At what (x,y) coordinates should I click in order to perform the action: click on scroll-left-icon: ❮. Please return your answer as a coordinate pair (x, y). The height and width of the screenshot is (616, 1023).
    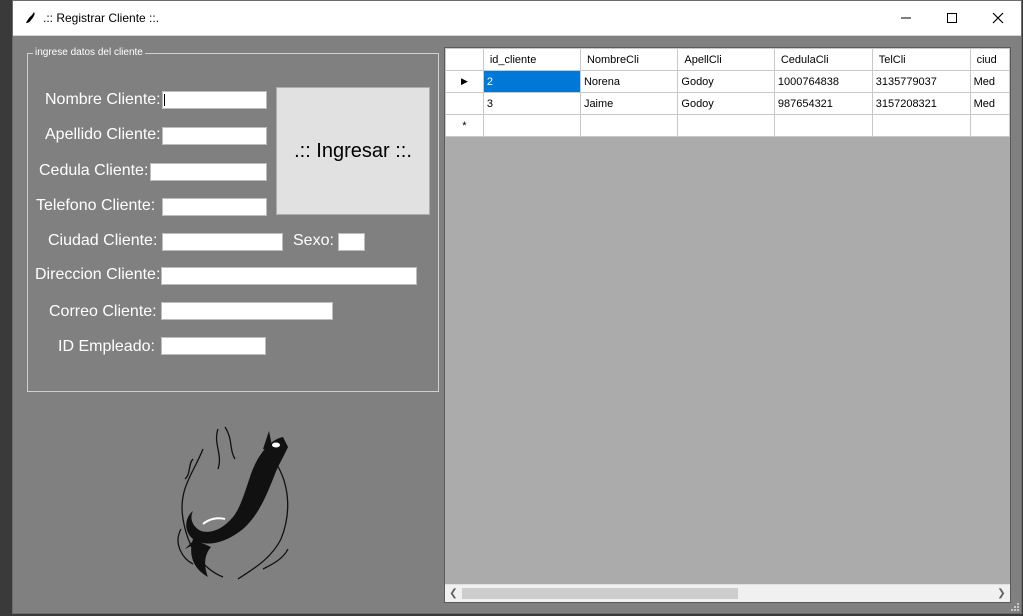
    Looking at the image, I should click on (453, 593).